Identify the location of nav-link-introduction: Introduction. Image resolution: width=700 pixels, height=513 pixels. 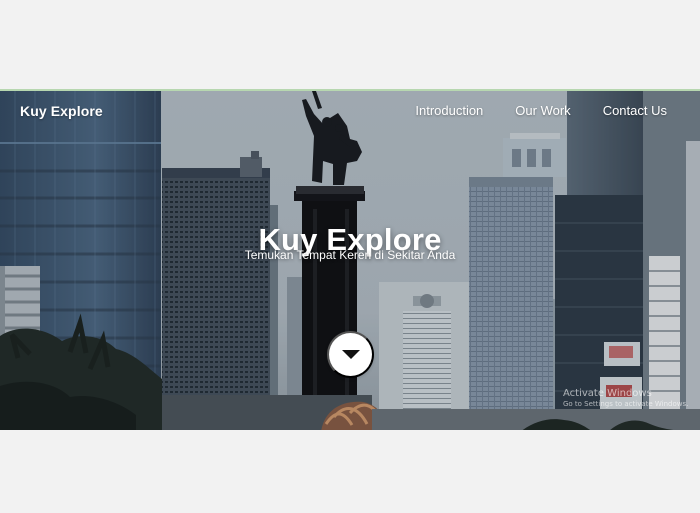
(449, 110).